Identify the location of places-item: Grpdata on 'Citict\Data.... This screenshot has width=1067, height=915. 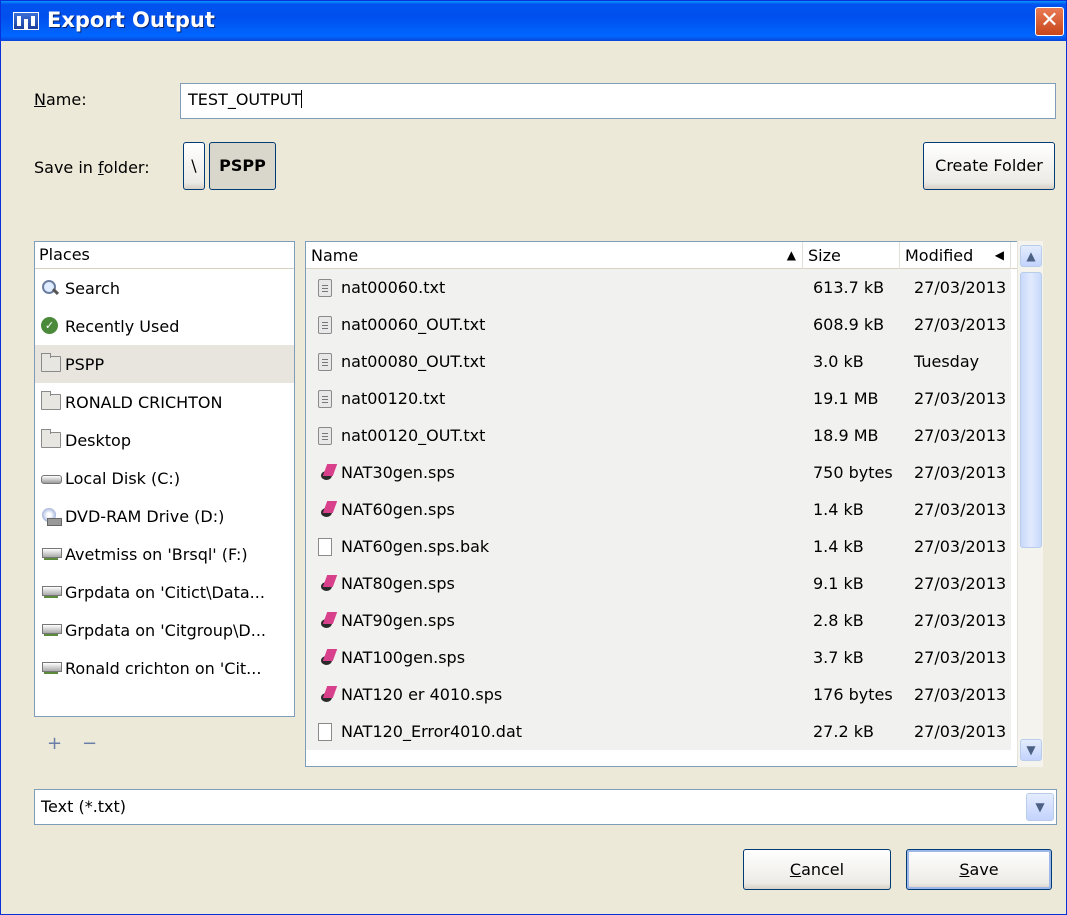
(164, 592).